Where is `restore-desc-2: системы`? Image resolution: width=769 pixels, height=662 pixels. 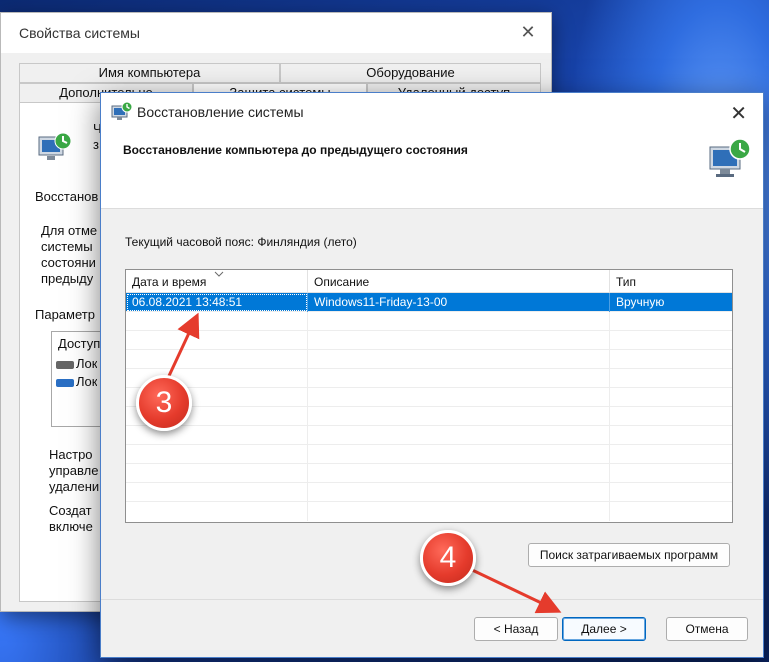
restore-desc-2: системы is located at coordinates (67, 246).